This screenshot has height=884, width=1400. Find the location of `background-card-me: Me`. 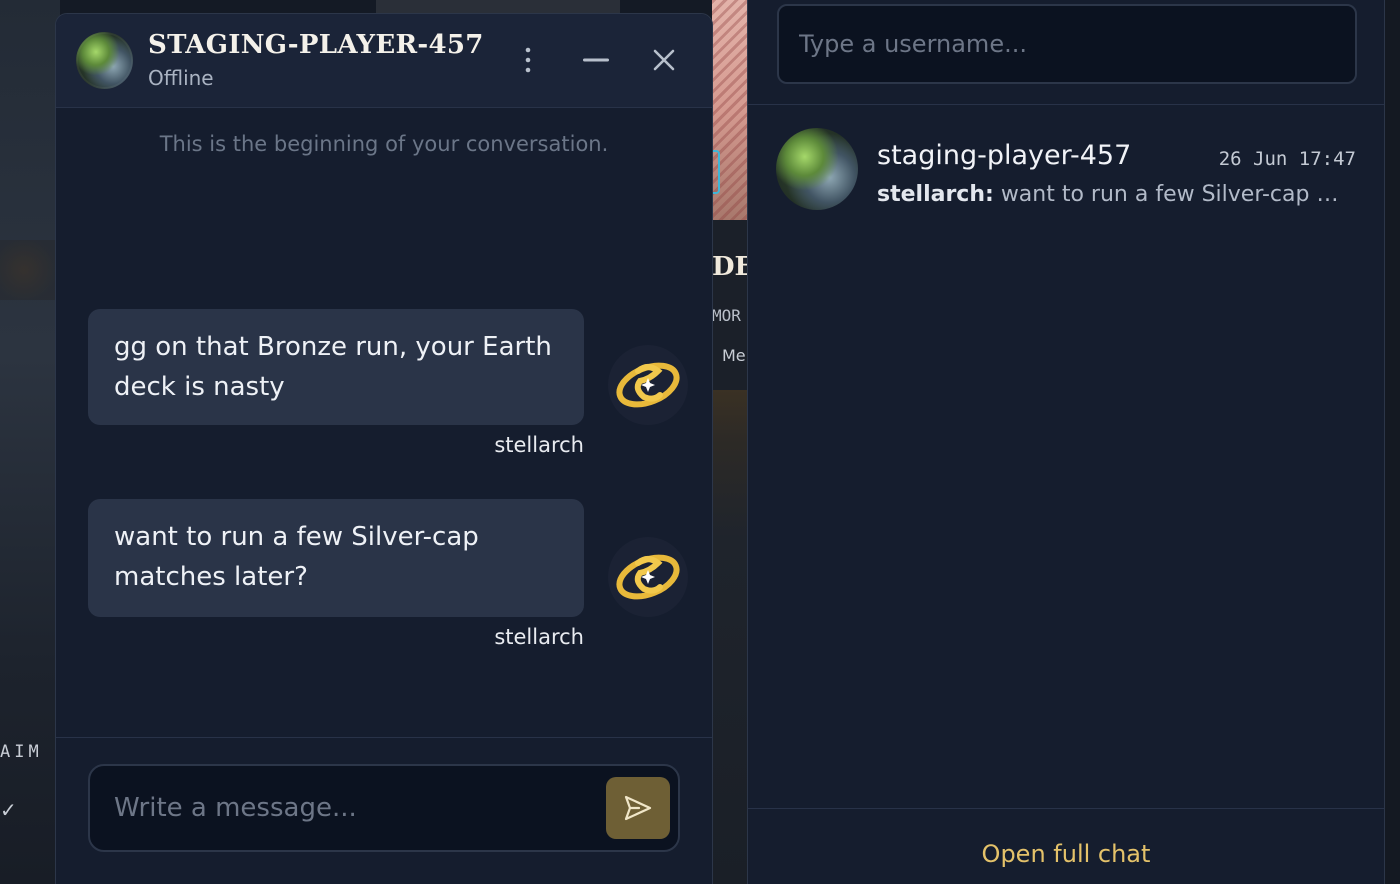

background-card-me: Me is located at coordinates (734, 355).